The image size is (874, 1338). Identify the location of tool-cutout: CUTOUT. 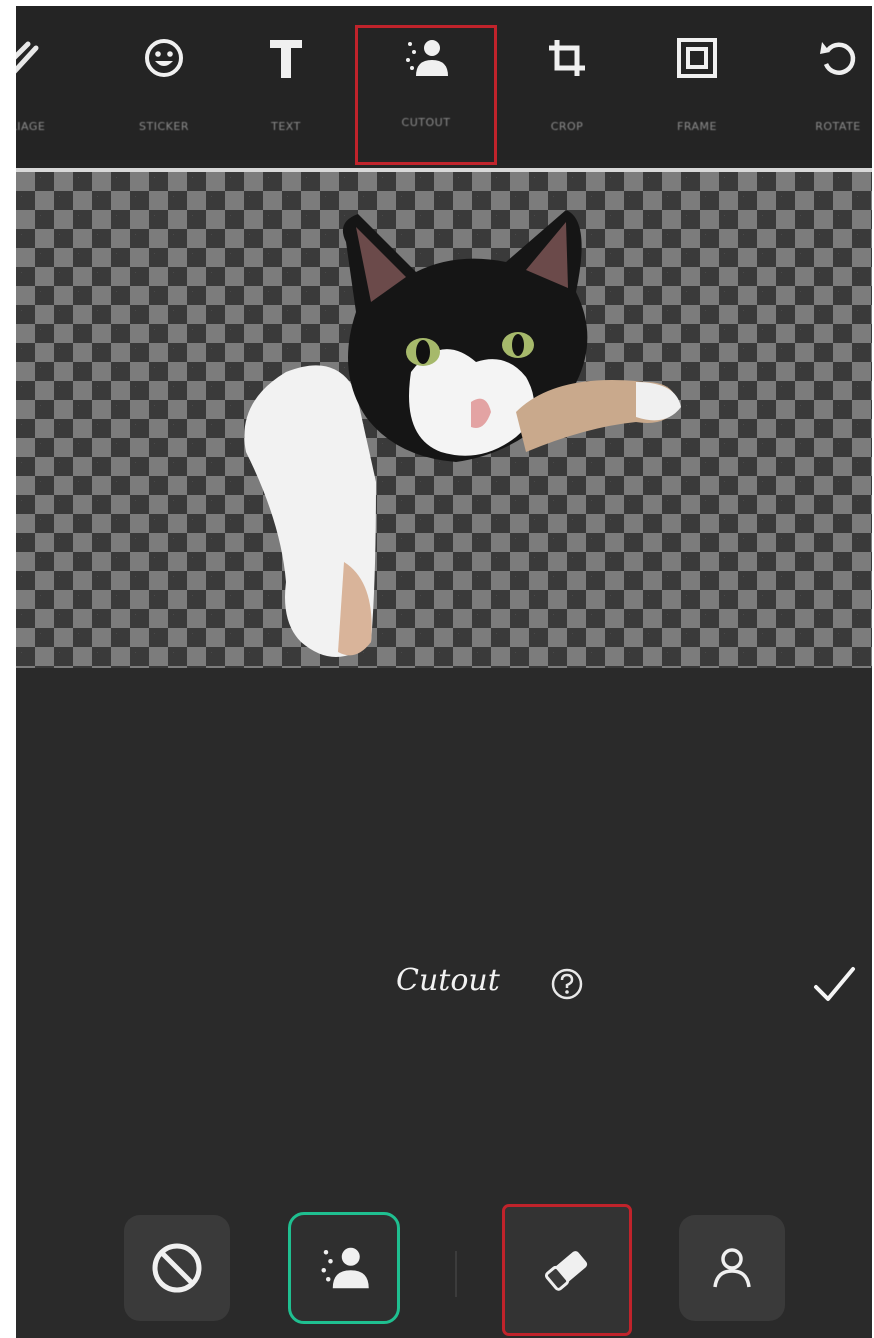
(426, 95).